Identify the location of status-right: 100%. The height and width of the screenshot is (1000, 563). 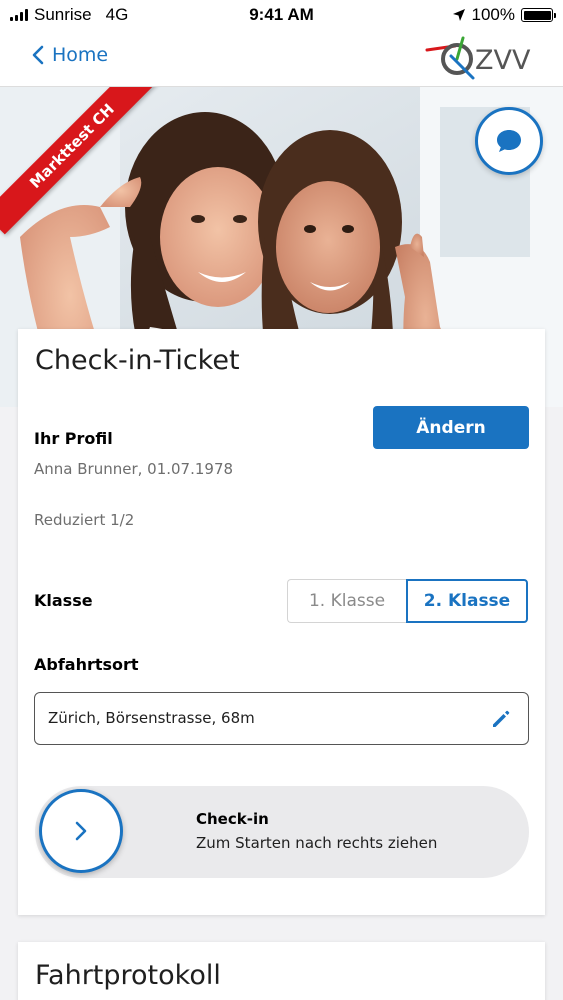
(504, 15).